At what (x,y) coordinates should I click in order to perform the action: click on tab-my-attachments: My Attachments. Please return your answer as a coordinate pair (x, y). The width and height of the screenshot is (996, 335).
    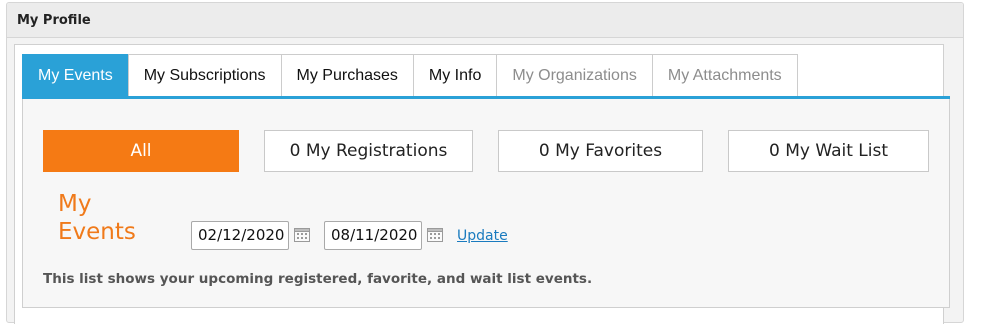
    Looking at the image, I should click on (724, 75).